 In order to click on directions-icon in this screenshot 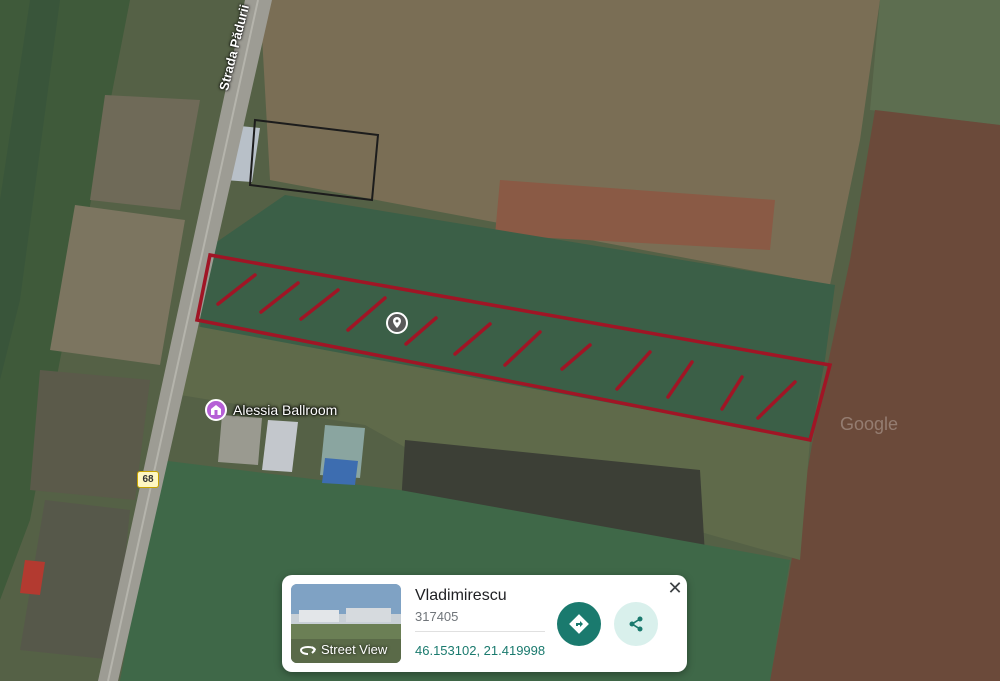, I will do `click(579, 624)`.